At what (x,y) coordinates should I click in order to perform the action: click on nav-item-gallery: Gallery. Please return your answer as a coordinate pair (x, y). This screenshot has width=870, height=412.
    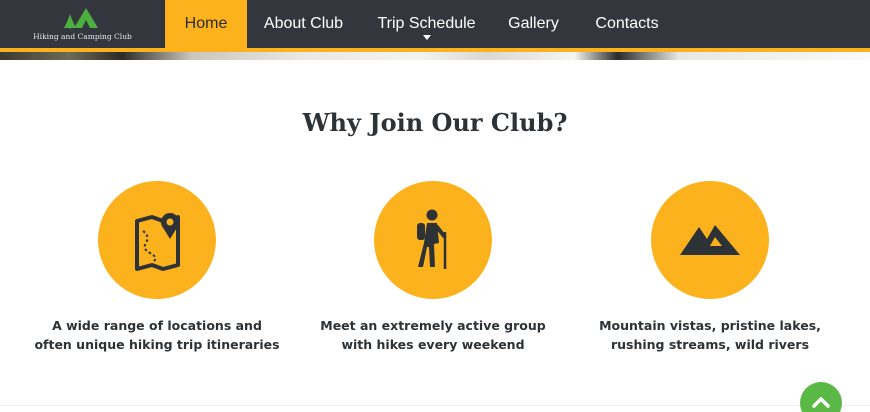
    Looking at the image, I should click on (533, 24).